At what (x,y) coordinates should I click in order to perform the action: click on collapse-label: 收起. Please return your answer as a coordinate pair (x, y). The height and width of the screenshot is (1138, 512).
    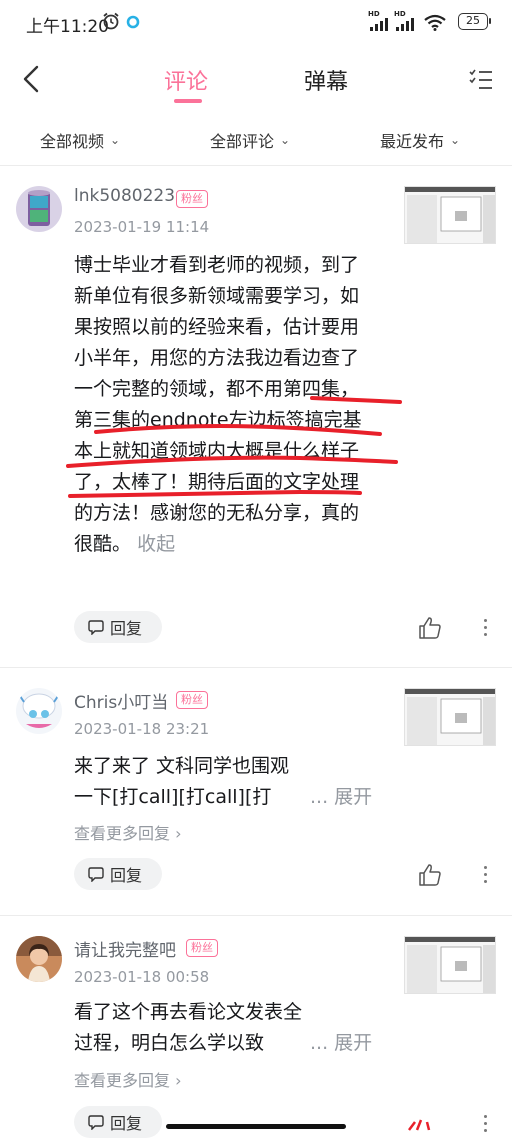
    Looking at the image, I should click on (156, 544).